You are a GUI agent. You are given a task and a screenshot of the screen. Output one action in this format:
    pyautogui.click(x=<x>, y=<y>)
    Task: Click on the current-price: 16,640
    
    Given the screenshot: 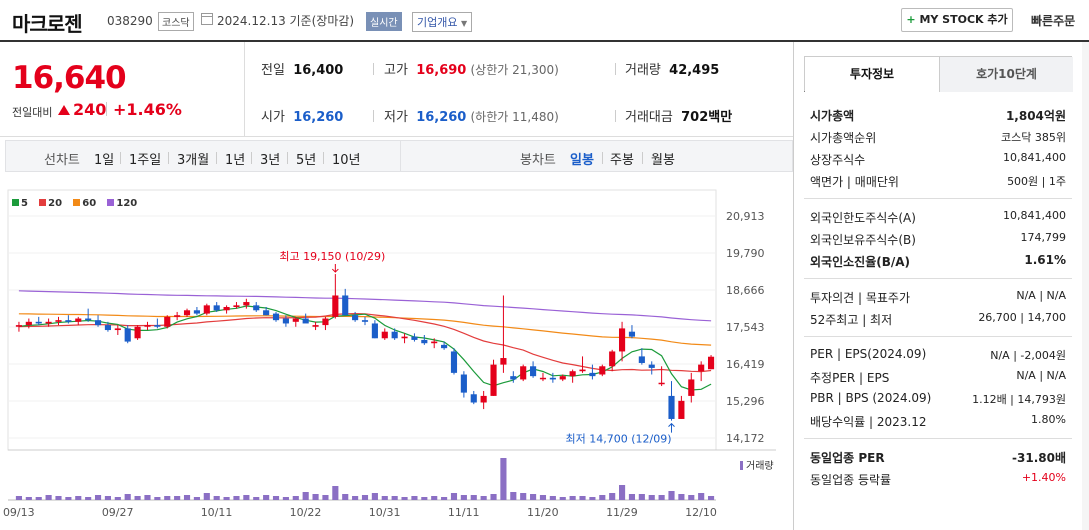 What is the action you would take?
    pyautogui.click(x=69, y=78)
    